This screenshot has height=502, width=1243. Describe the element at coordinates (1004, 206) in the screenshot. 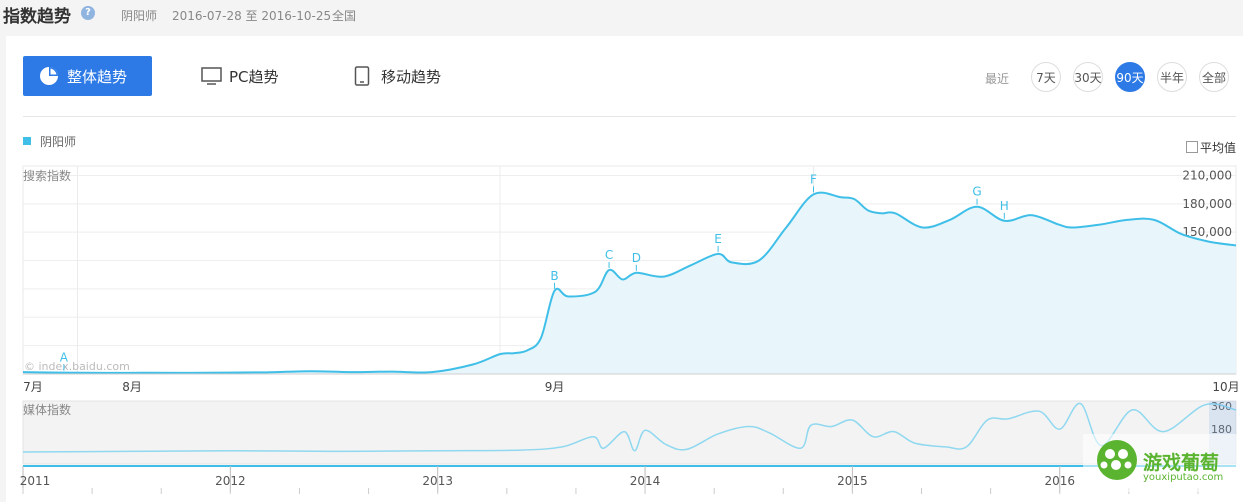

I see `annotation-label: H` at that location.